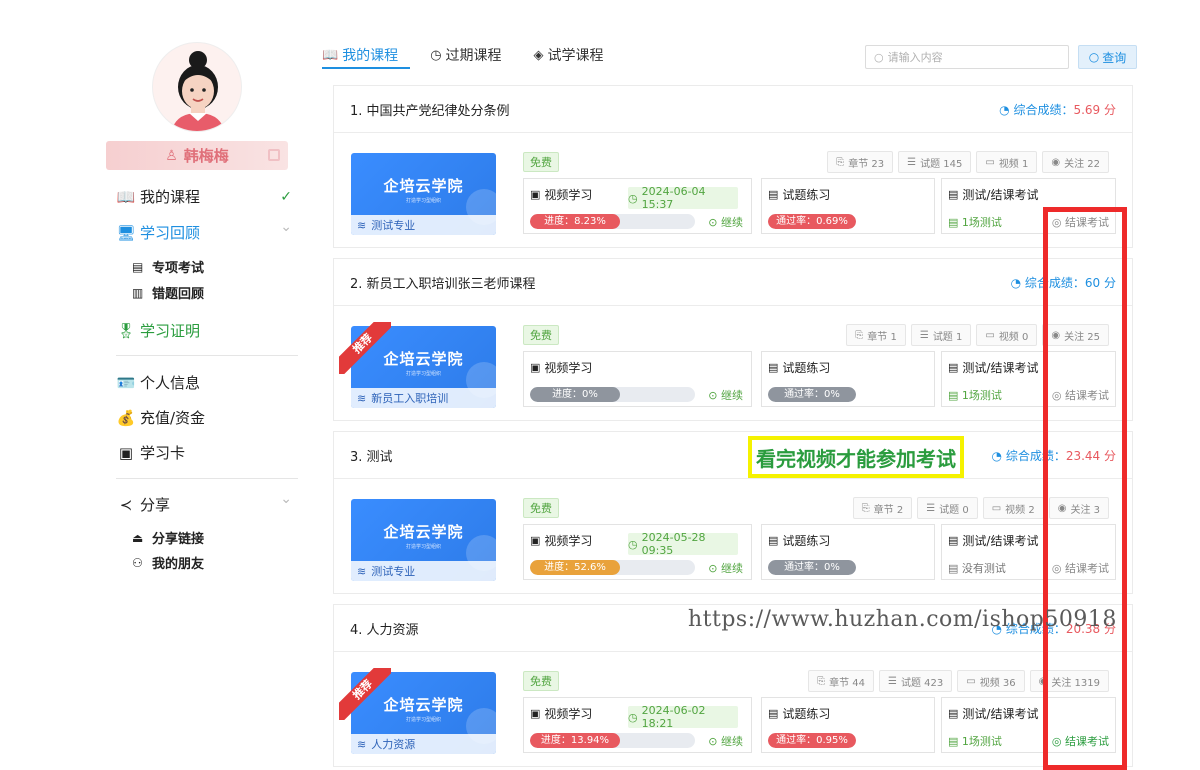 The image size is (1200, 770). What do you see at coordinates (286, 227) in the screenshot?
I see `chevron-down-icon: ⌄` at bounding box center [286, 227].